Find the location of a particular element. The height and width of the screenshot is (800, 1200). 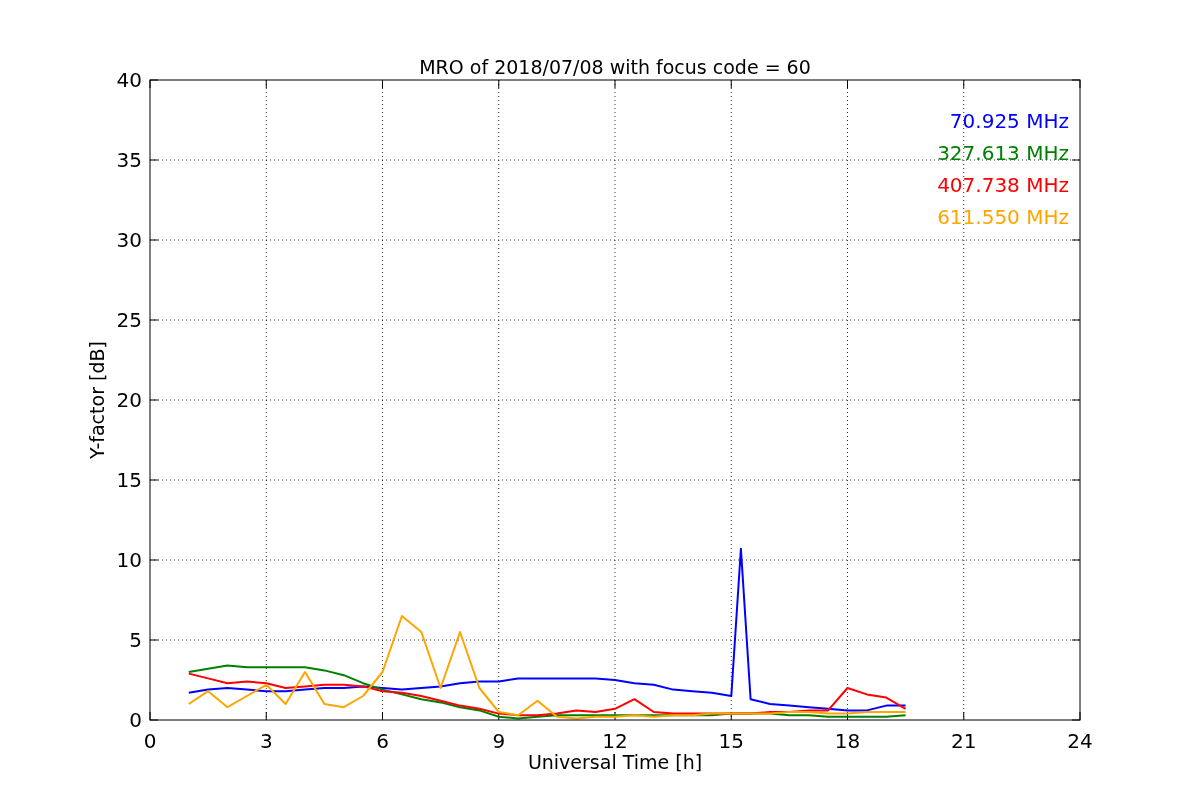

tick-label: 25 is located at coordinates (129, 320).